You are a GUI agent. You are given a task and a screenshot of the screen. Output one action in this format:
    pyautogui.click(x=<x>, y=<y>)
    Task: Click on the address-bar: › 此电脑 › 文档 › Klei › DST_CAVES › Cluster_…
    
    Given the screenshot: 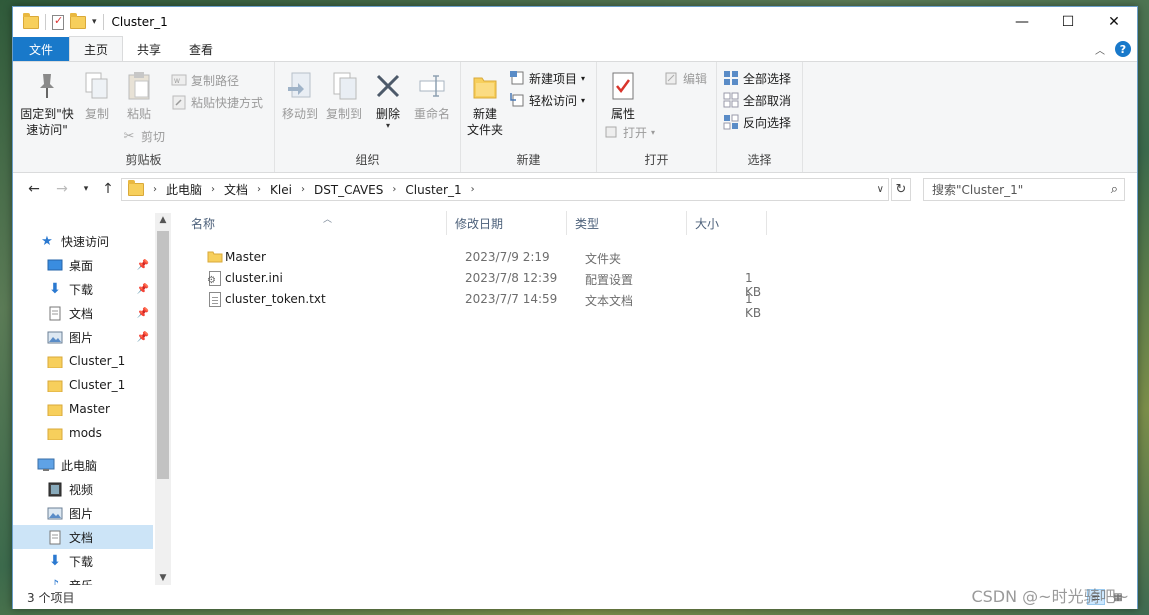 What is the action you would take?
    pyautogui.click(x=505, y=189)
    